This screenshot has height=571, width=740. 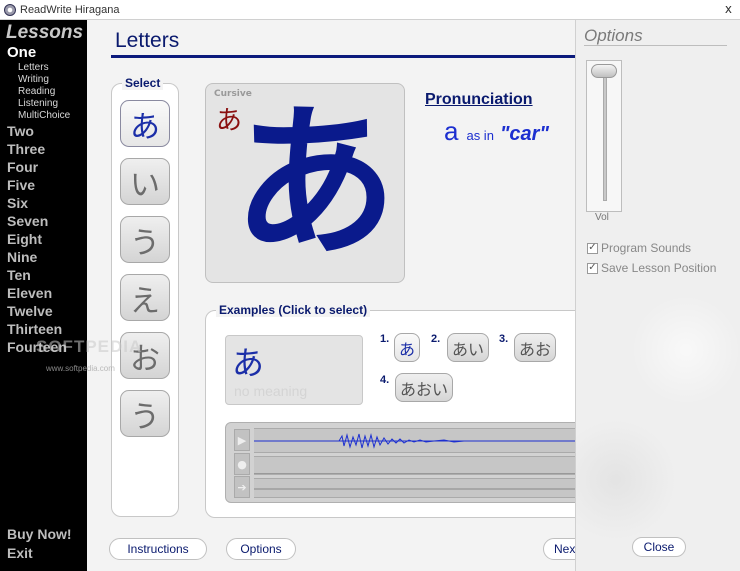 I want to click on options-heading: Options, so click(x=613, y=35).